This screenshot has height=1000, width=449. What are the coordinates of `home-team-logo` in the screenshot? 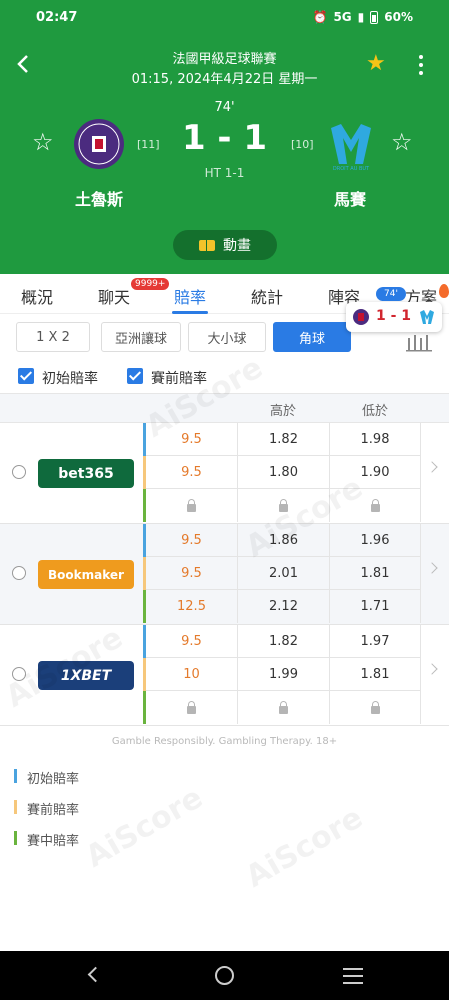 It's located at (99, 144).